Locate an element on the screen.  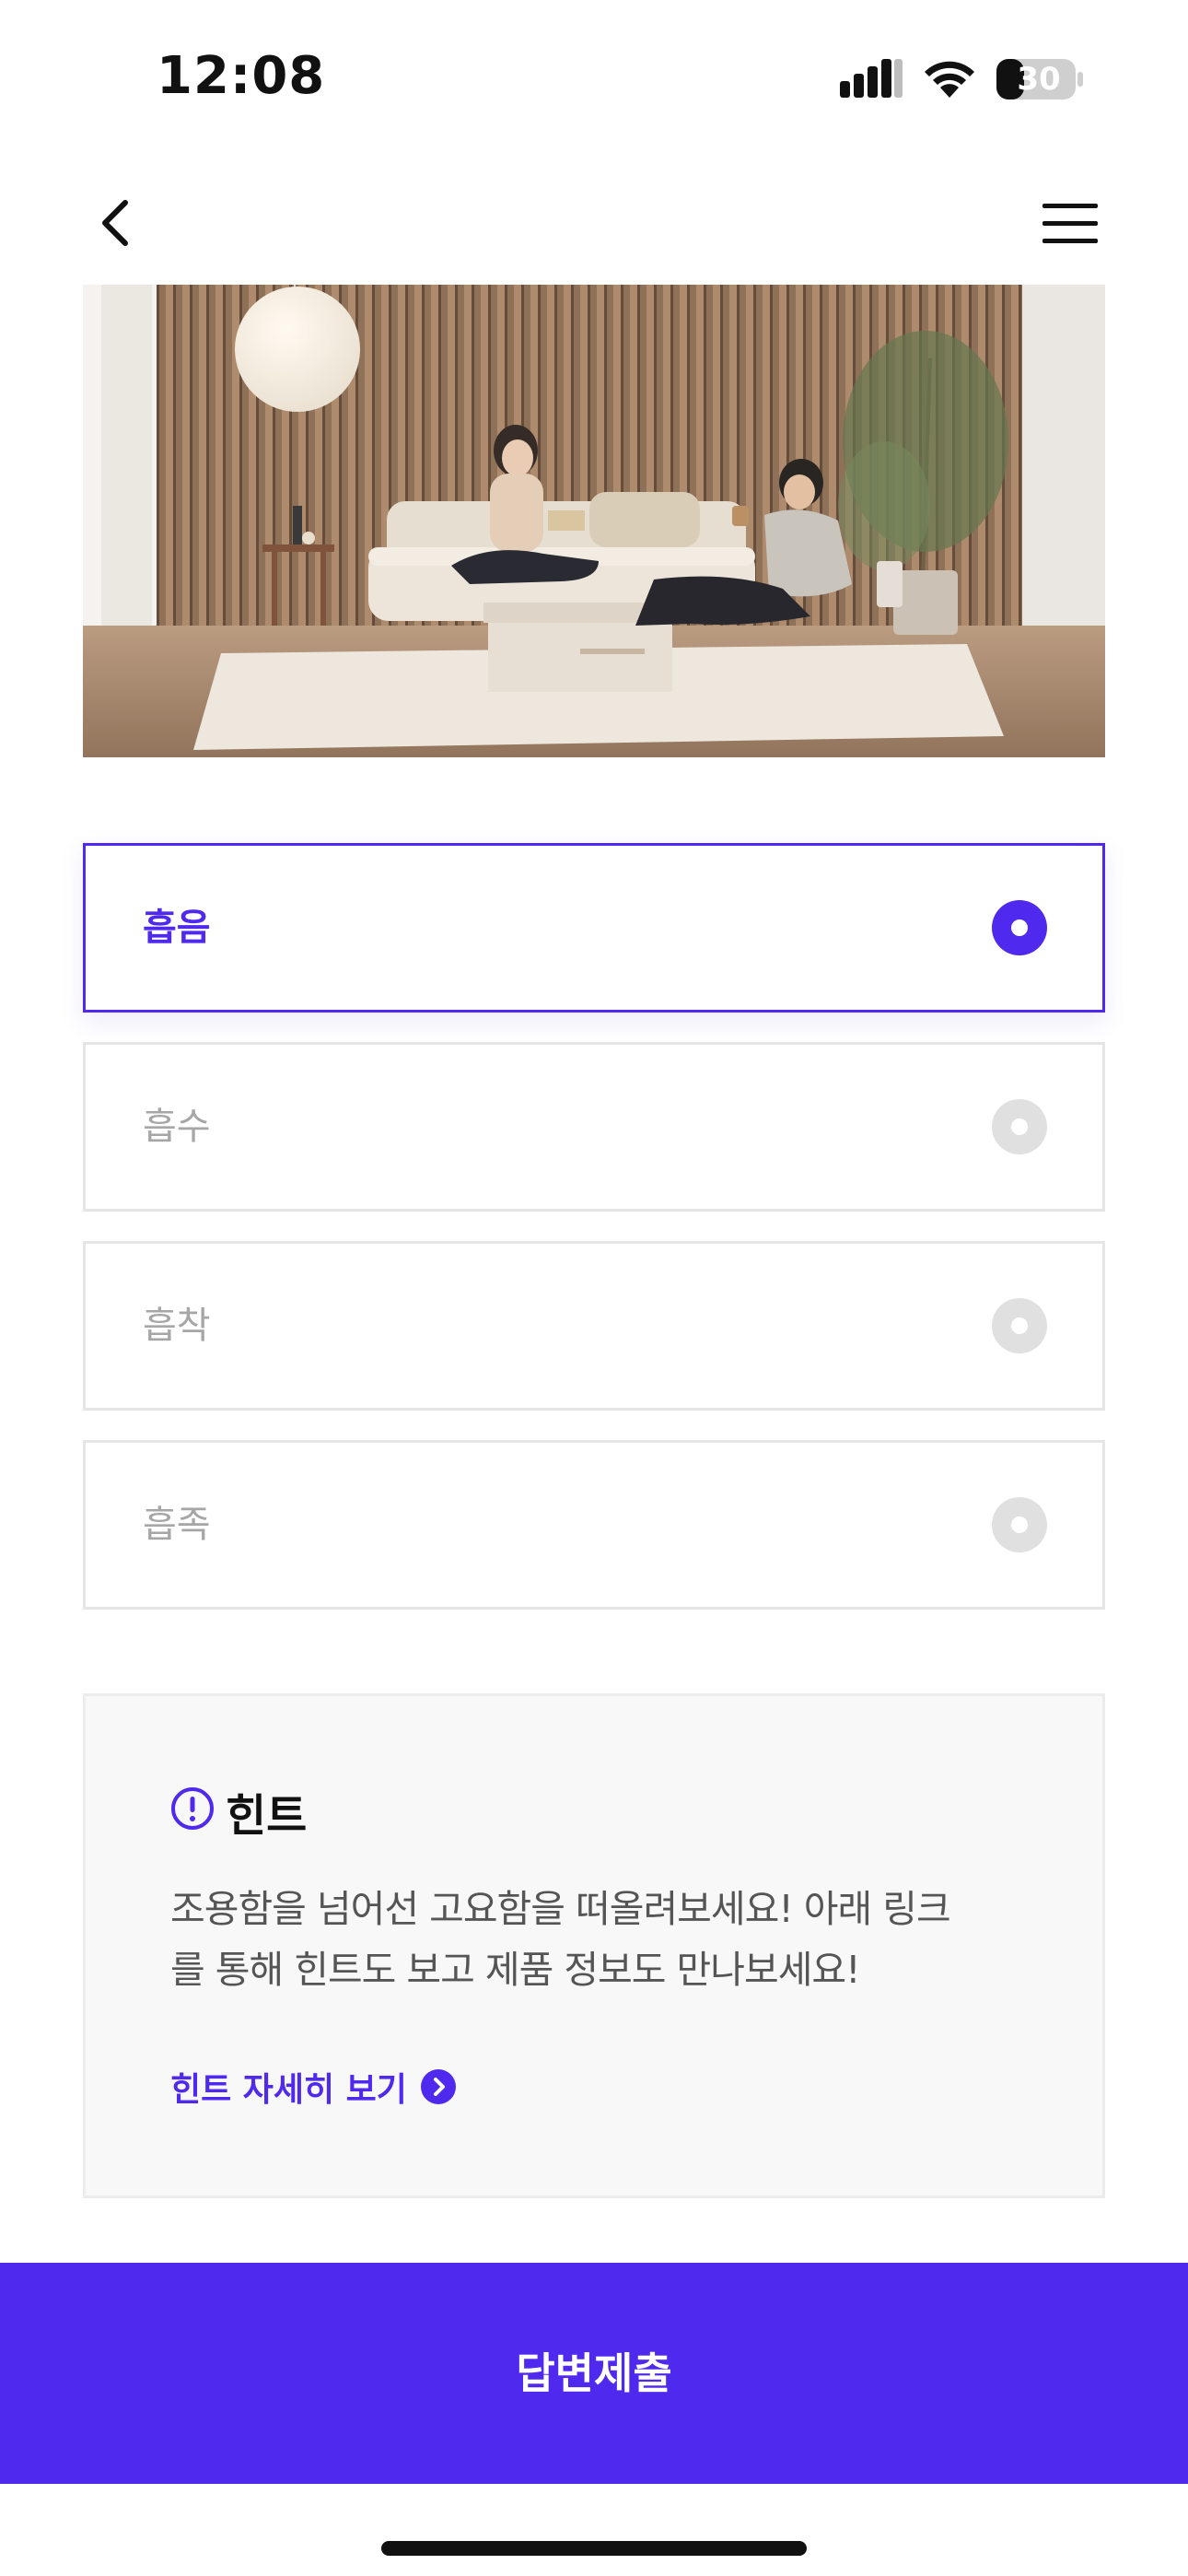
status-time: 12:08 is located at coordinates (242, 76).